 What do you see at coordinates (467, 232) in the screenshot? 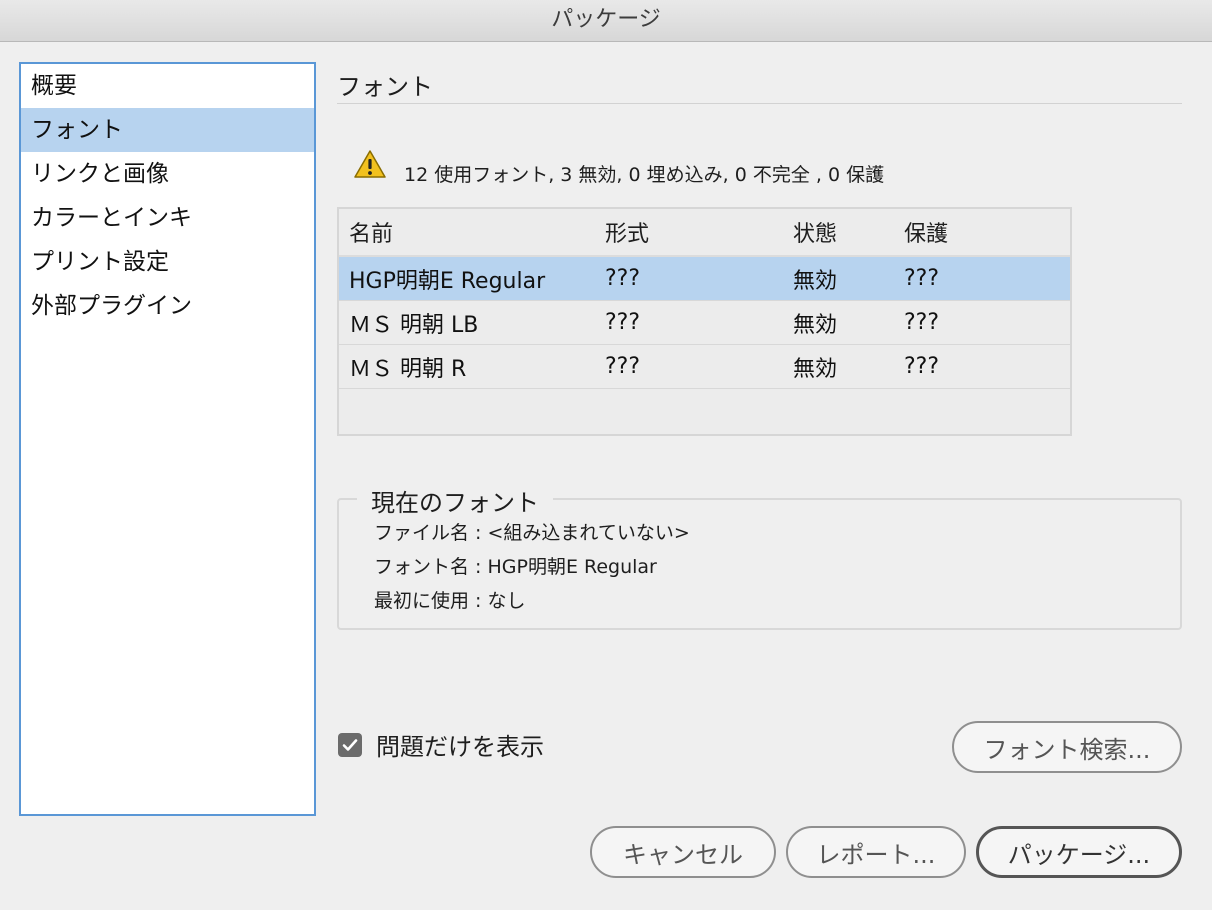
I see `column-header-name: 名前` at bounding box center [467, 232].